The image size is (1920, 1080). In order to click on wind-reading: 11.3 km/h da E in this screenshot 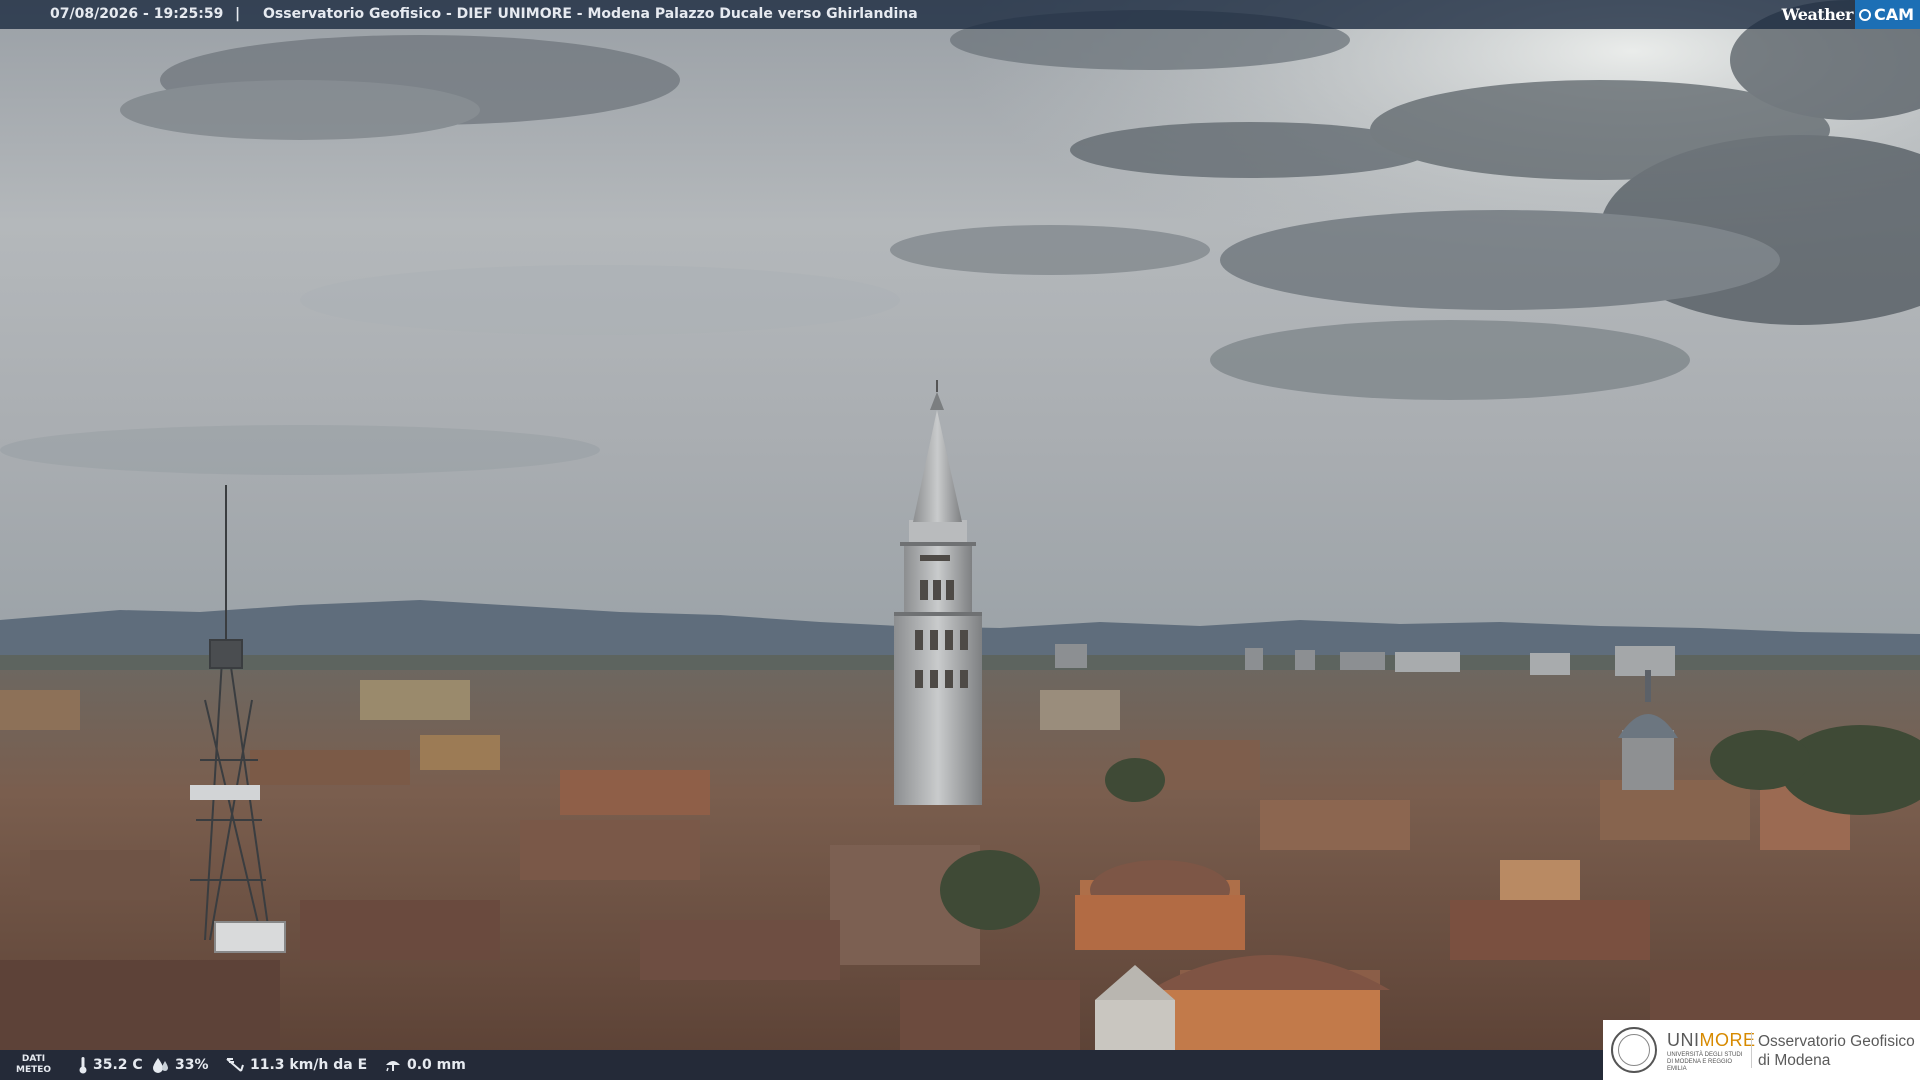, I will do `click(296, 1065)`.